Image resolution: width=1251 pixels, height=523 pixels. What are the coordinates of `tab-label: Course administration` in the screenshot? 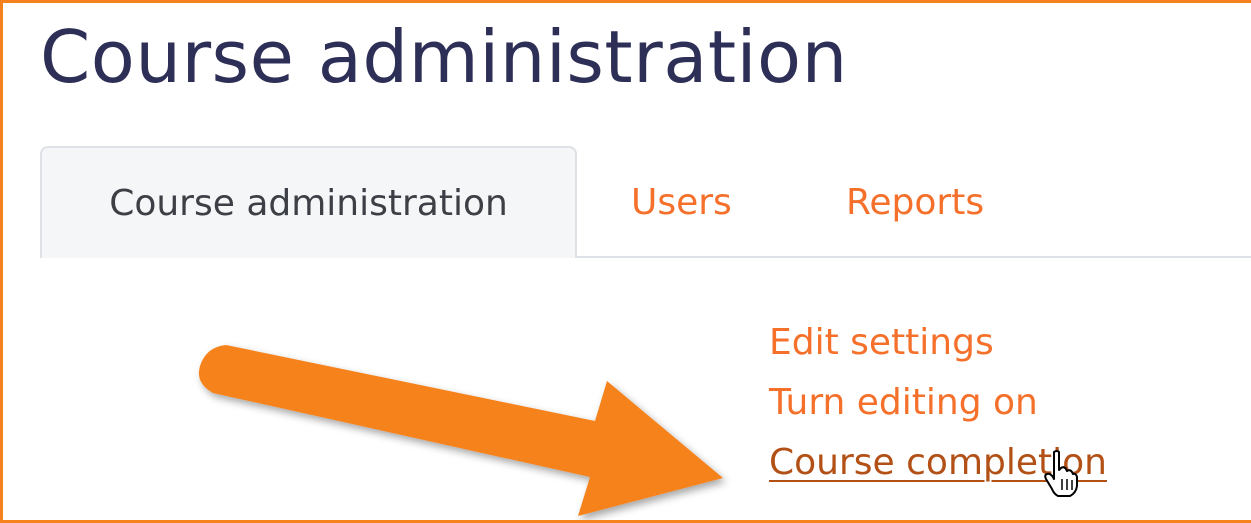 It's located at (308, 203).